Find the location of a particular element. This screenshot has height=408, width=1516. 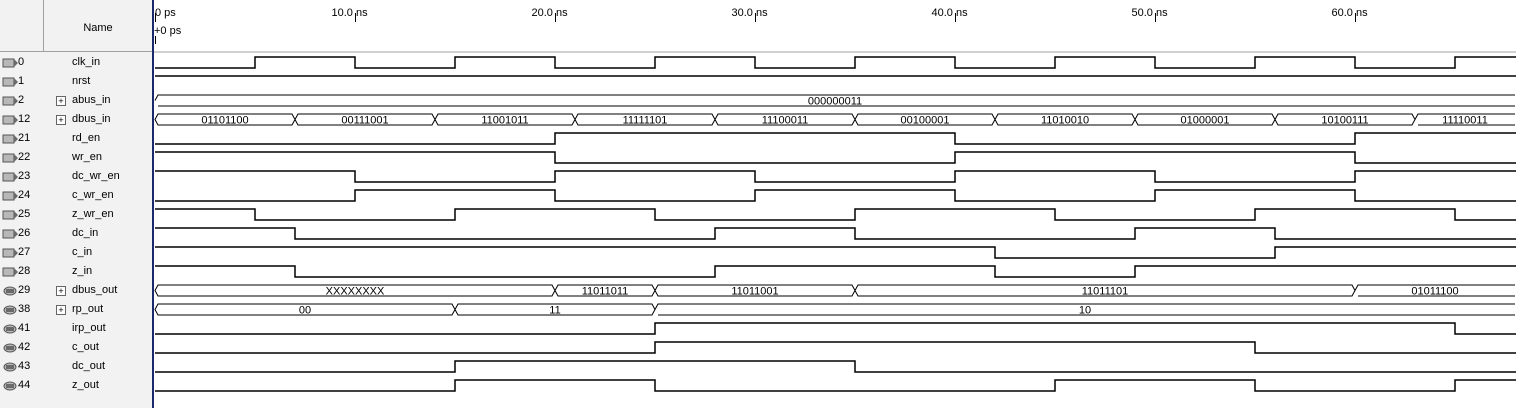

signal-name: dc_in is located at coordinates (85, 233).